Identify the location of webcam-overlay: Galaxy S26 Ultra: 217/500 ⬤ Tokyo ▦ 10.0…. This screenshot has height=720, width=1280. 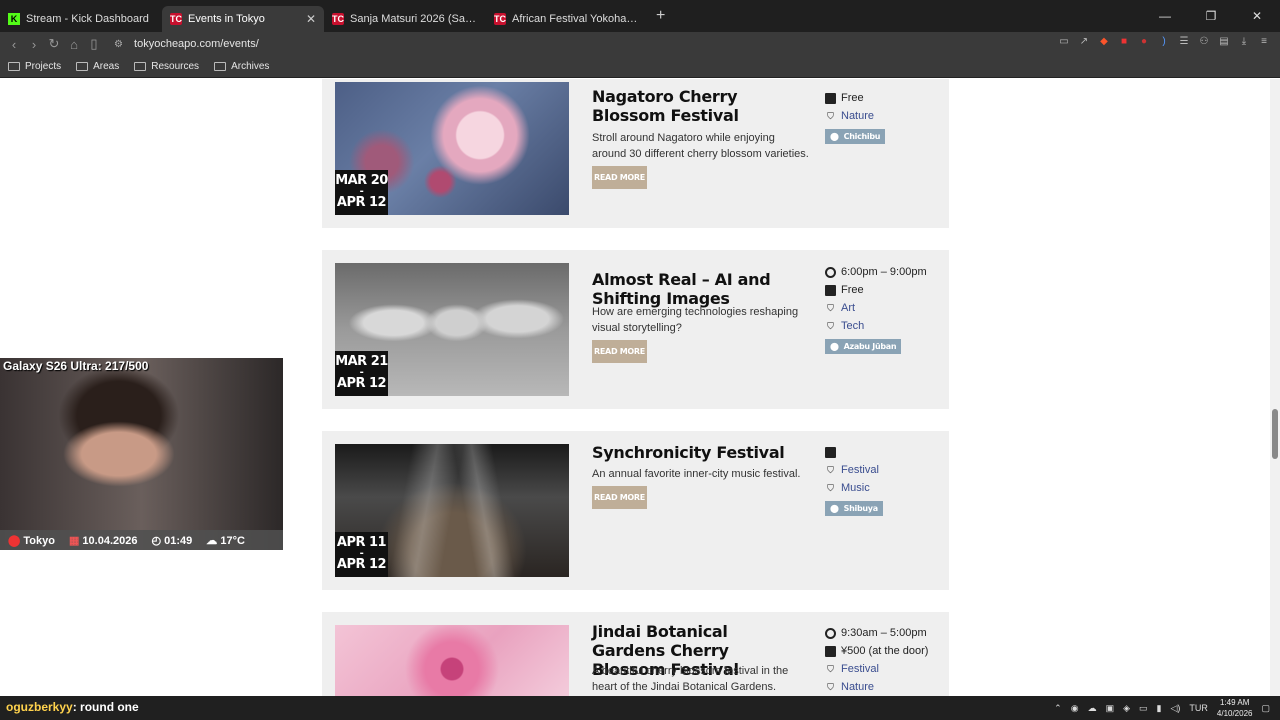
(141, 454).